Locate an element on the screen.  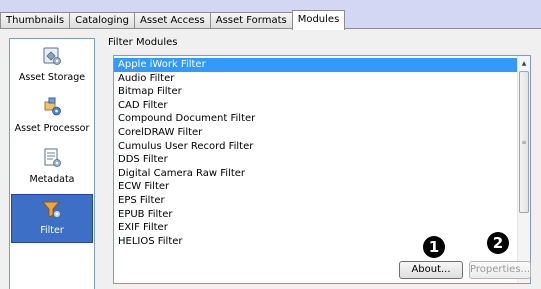
scroll-up-arrow-icon: ▲ is located at coordinates (524, 63).